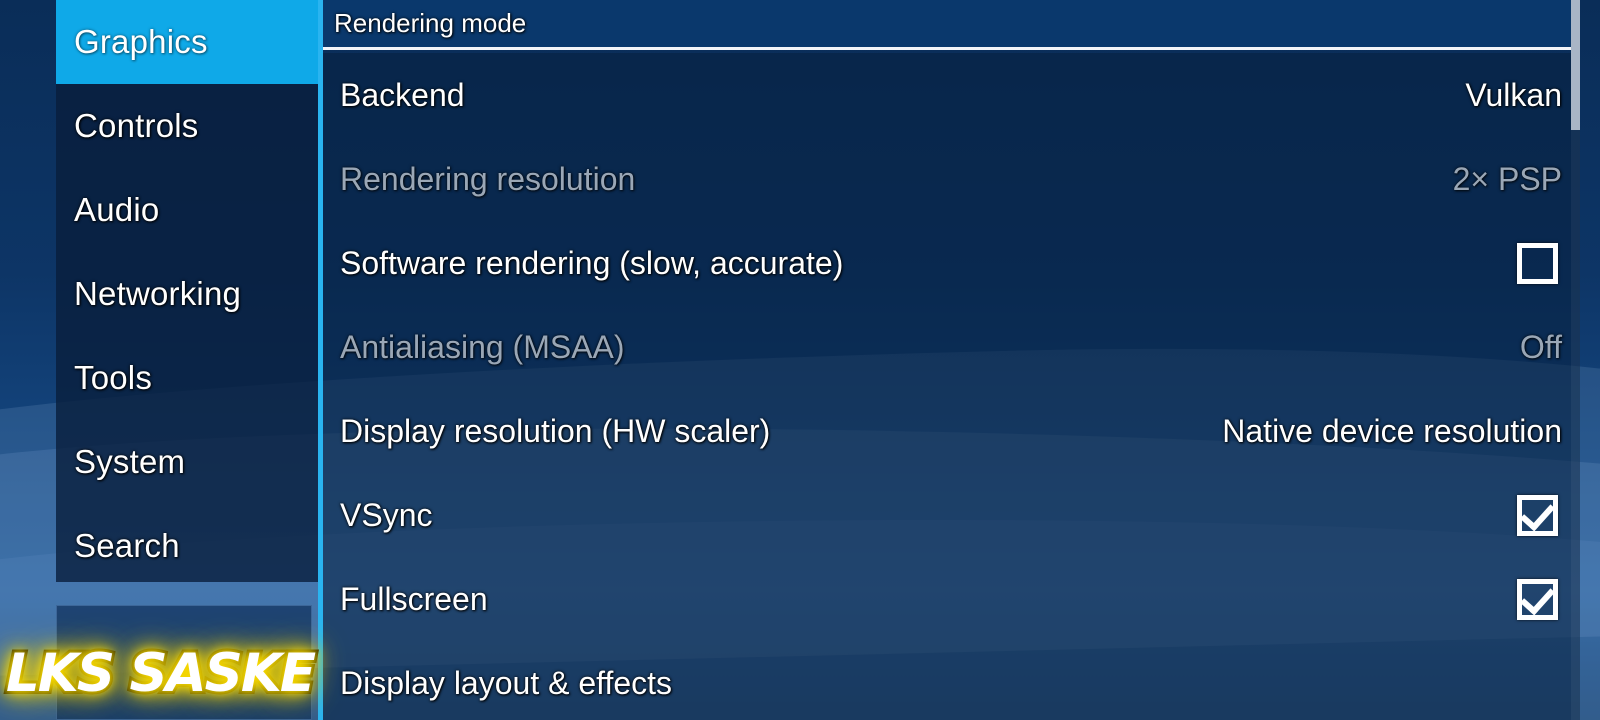 This screenshot has width=1600, height=720. I want to click on content-scrollbar-thumb, so click(1575, 65).